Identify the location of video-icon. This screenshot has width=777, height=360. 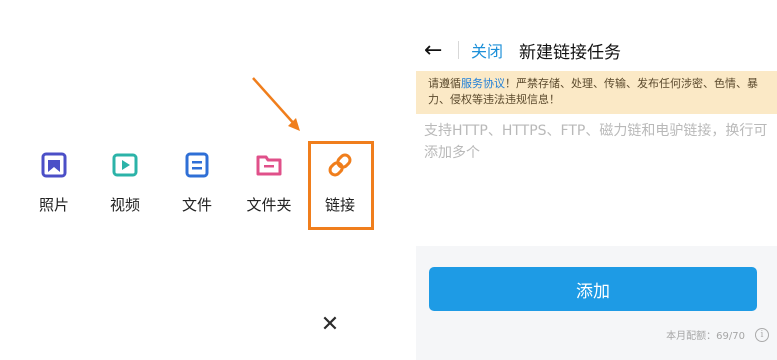
(125, 165).